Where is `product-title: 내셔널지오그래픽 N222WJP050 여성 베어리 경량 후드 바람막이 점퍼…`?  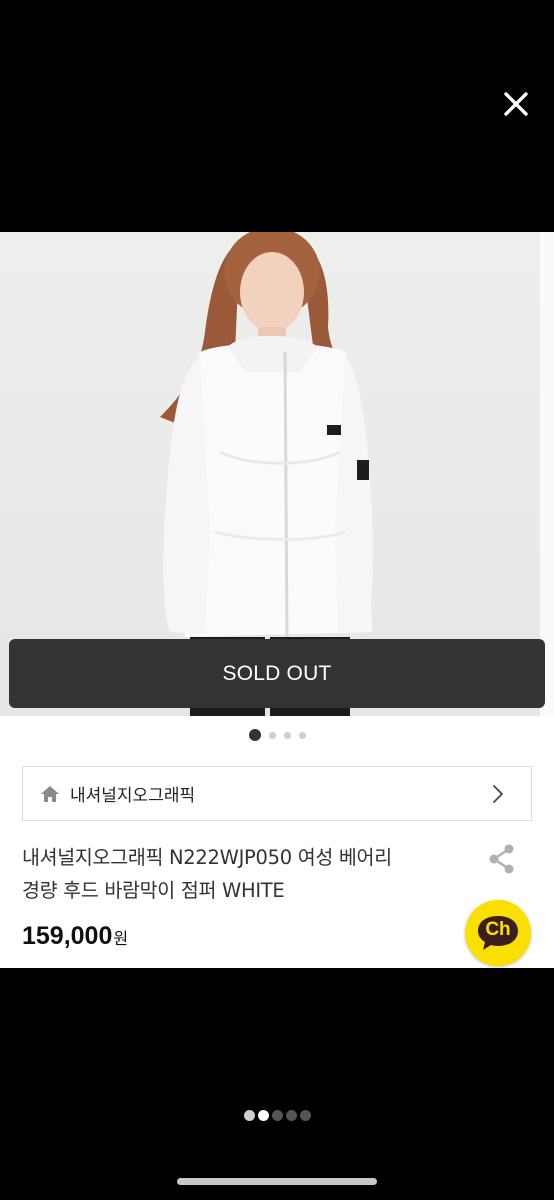 product-title: 내셔널지오그래픽 N222WJP050 여성 베어리 경량 후드 바람막이 점퍼… is located at coordinates (242, 874).